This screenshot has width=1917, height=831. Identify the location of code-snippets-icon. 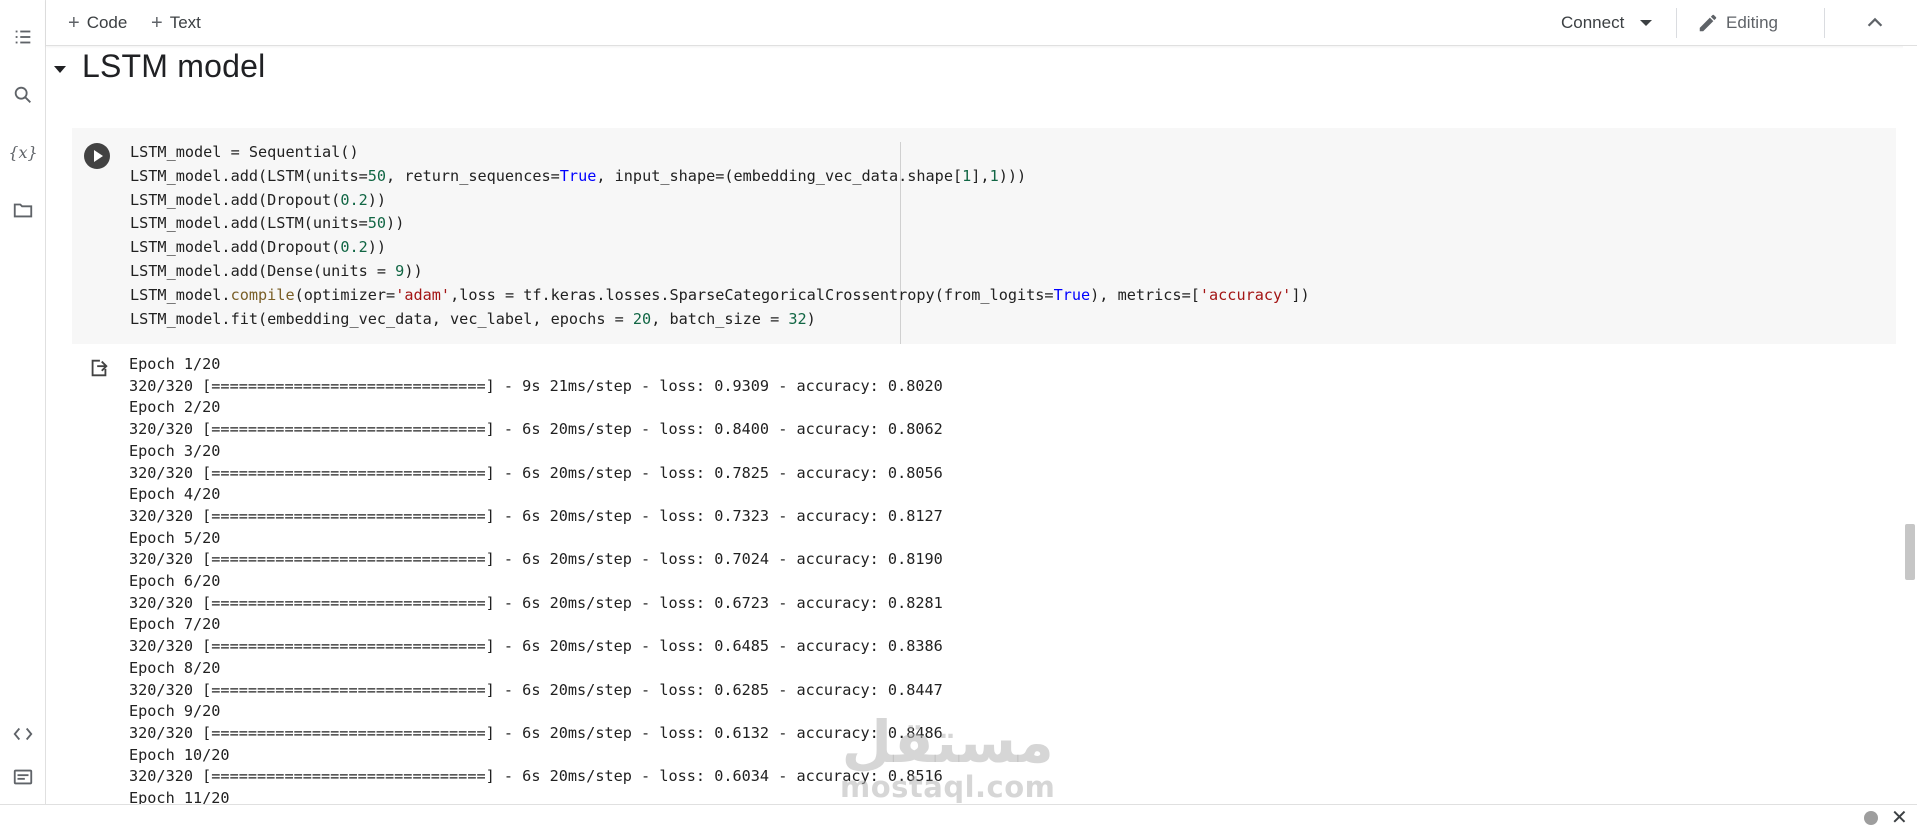
(23, 734).